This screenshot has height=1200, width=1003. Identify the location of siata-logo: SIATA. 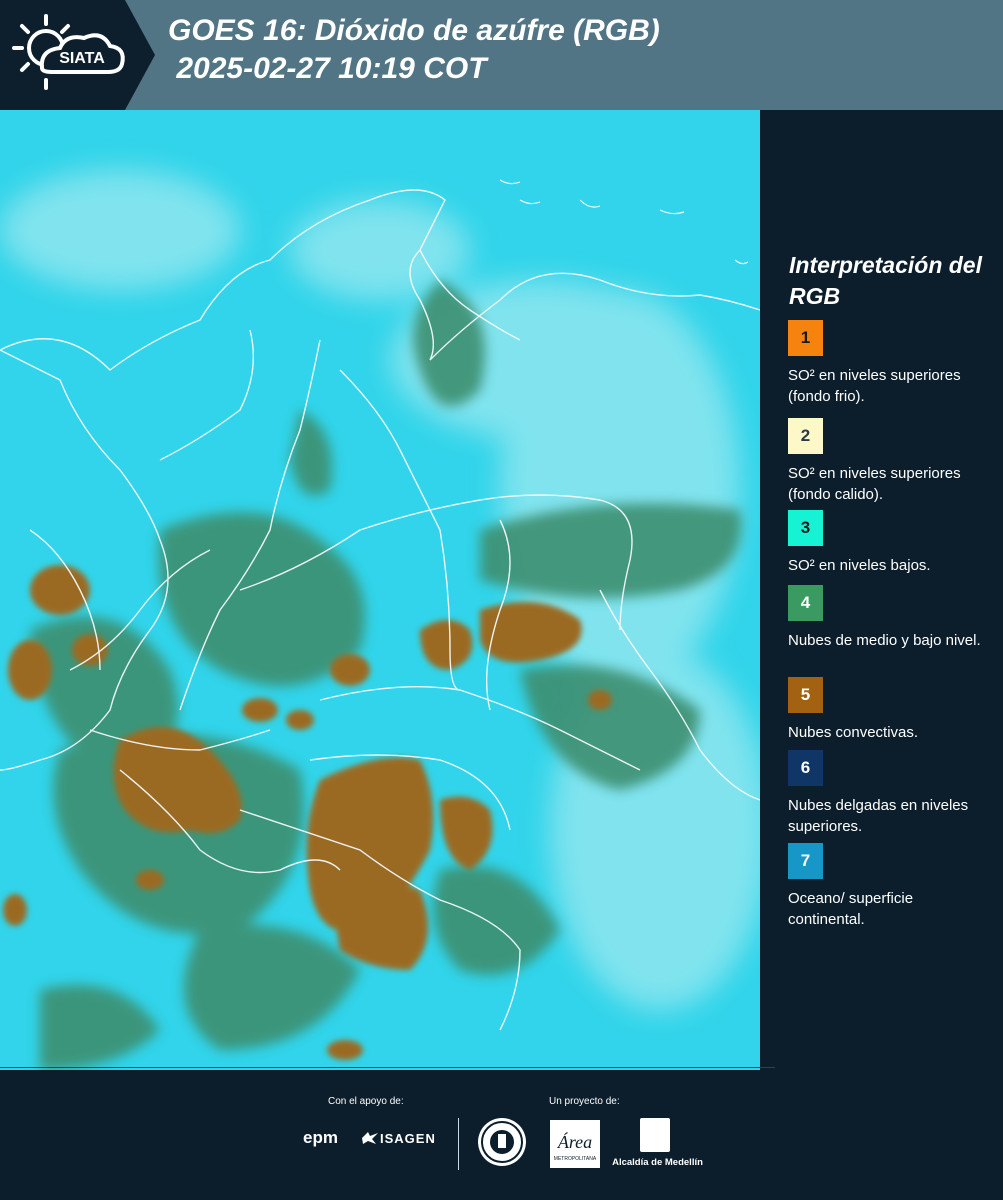
(77, 55).